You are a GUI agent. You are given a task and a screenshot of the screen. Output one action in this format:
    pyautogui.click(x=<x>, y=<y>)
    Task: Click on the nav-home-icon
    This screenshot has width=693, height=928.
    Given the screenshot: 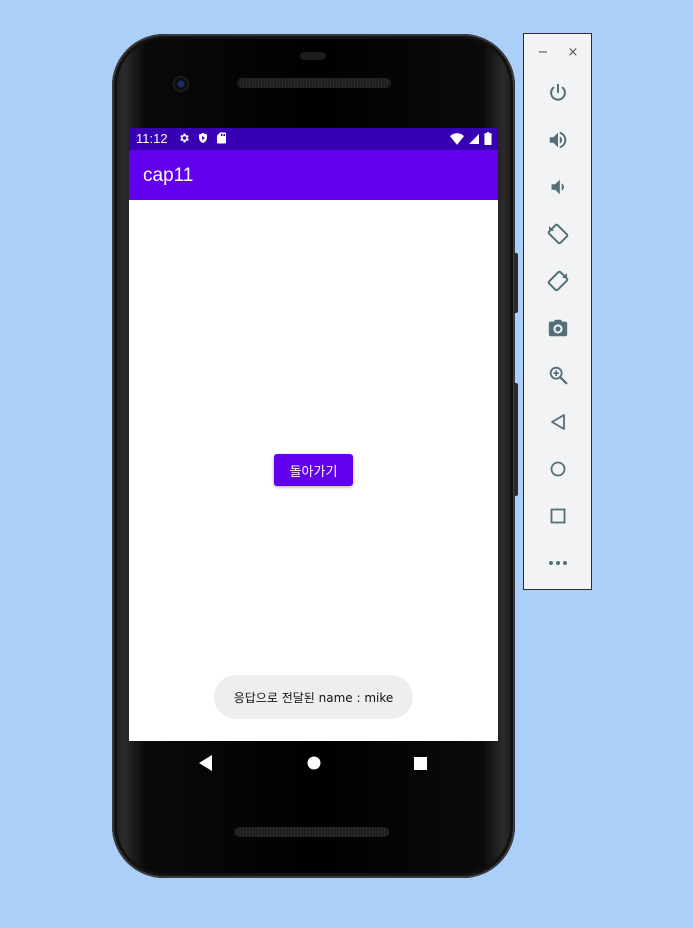 What is the action you would take?
    pyautogui.click(x=314, y=763)
    